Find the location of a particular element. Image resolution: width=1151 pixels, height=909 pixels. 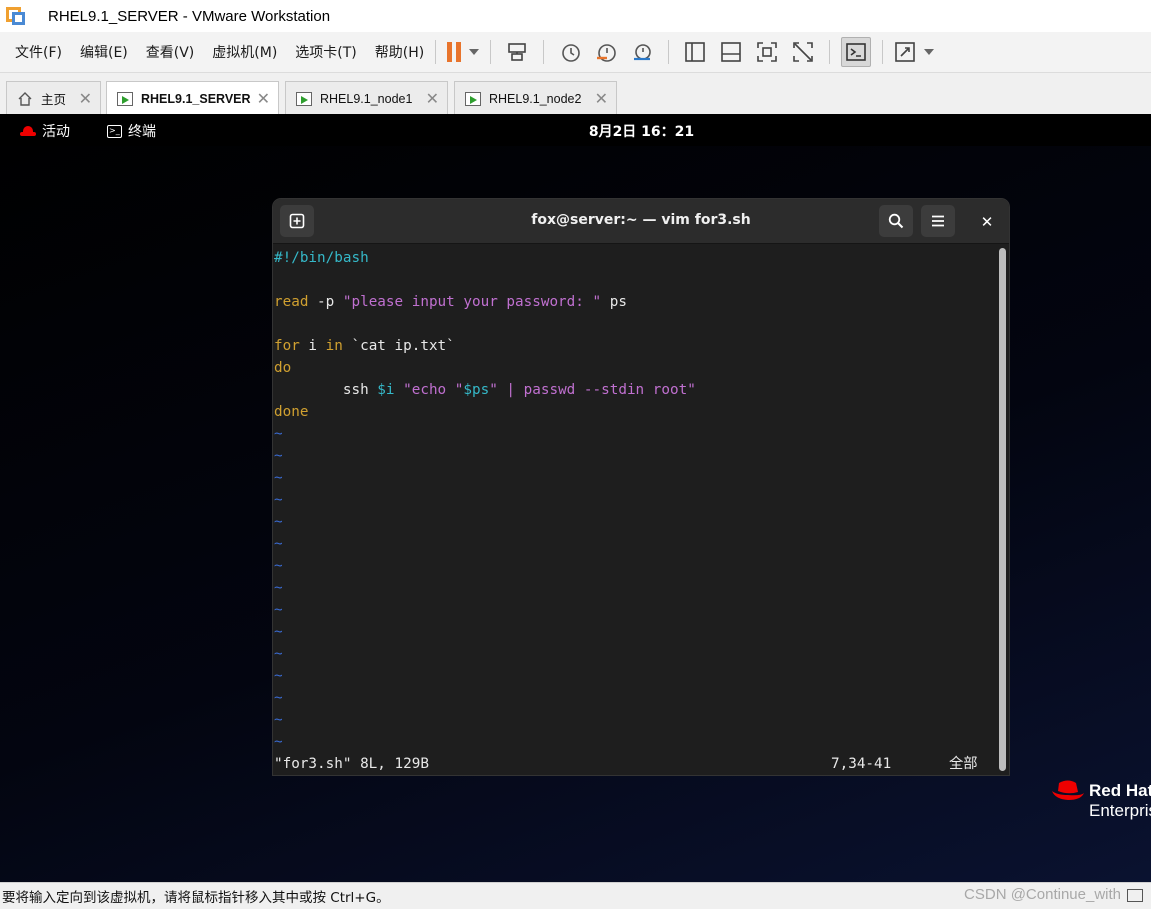

console-view-button is located at coordinates (856, 52).